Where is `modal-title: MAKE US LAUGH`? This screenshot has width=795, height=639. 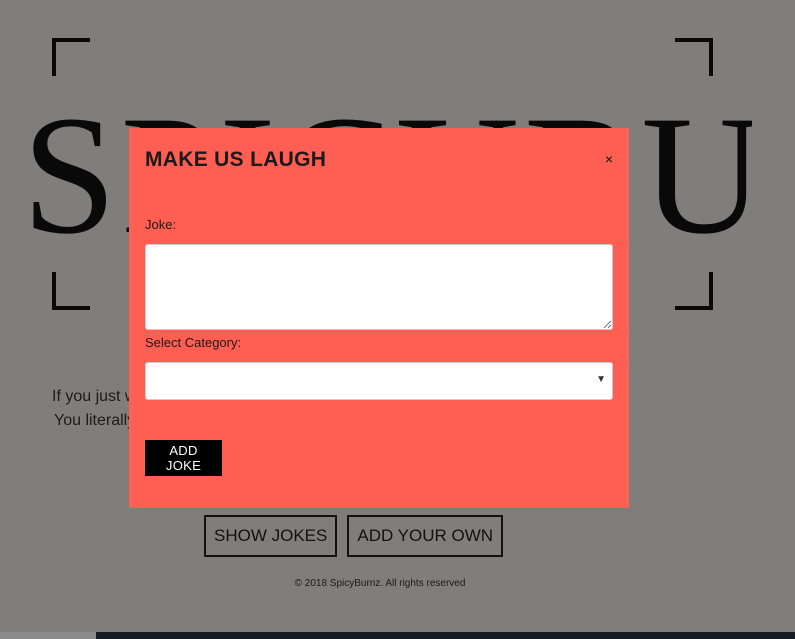
modal-title: MAKE US LAUGH is located at coordinates (236, 159).